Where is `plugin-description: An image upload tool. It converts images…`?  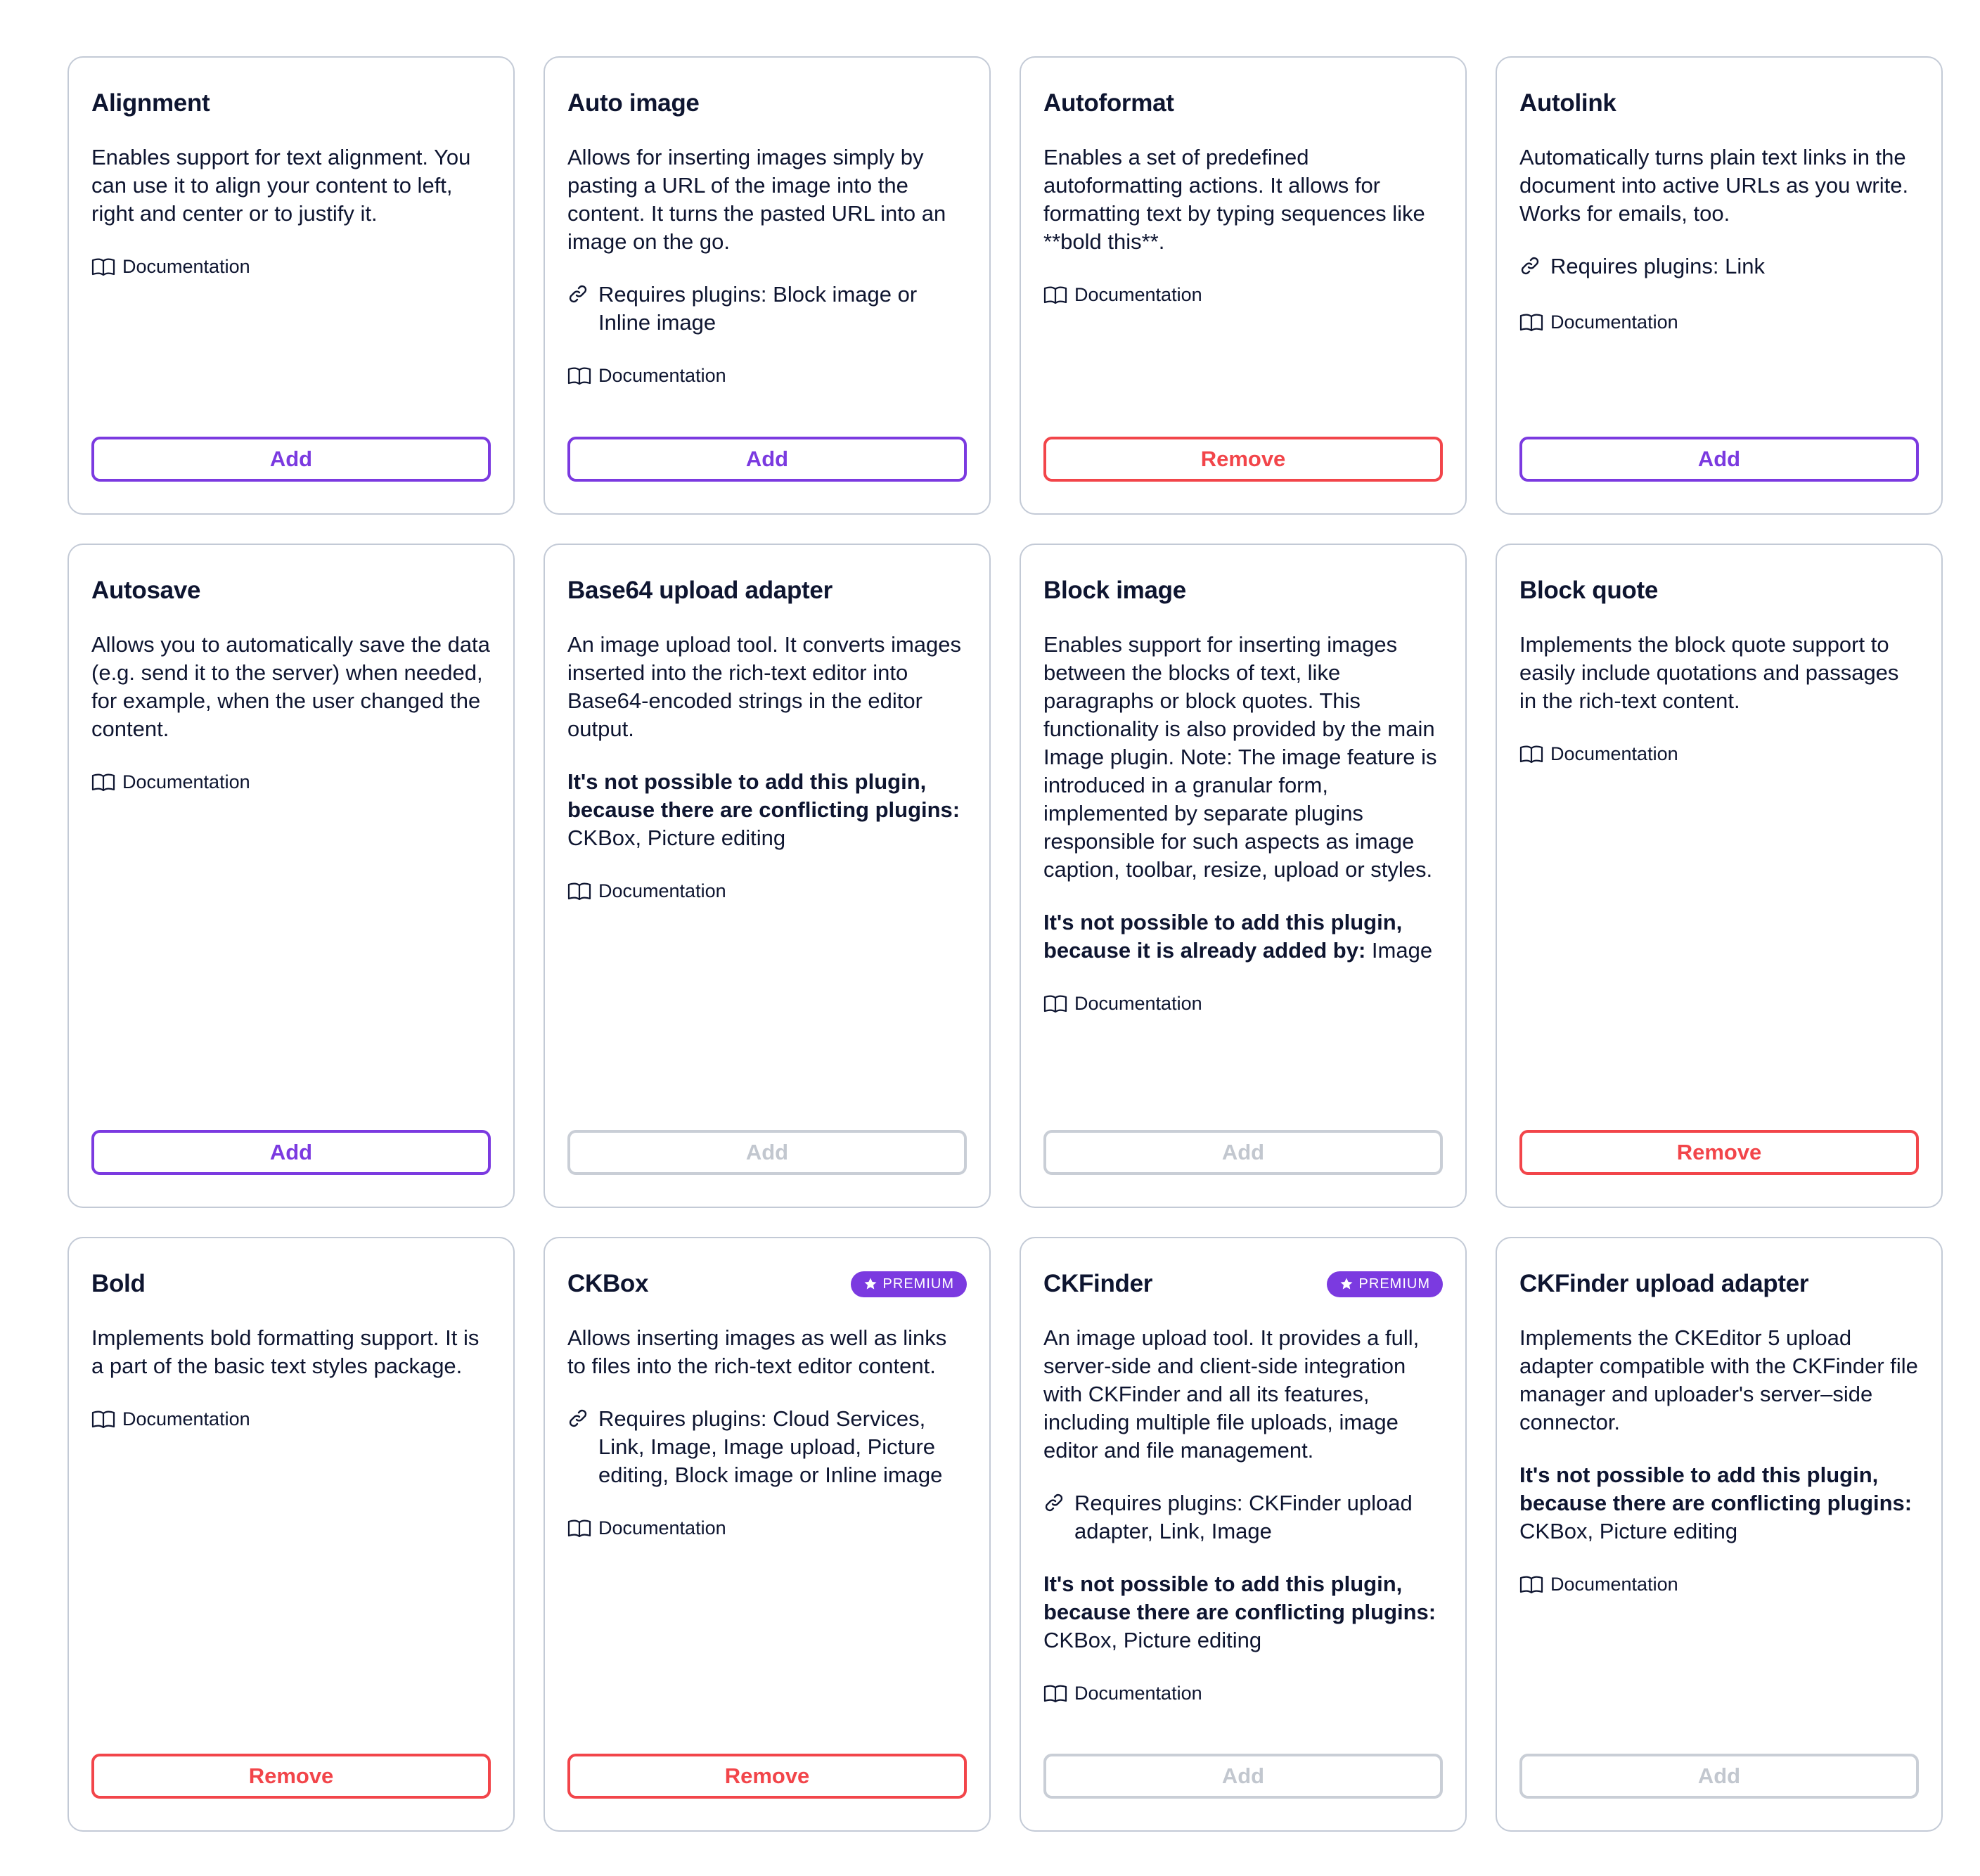
plugin-description: An image upload tool. It converts images… is located at coordinates (765, 686).